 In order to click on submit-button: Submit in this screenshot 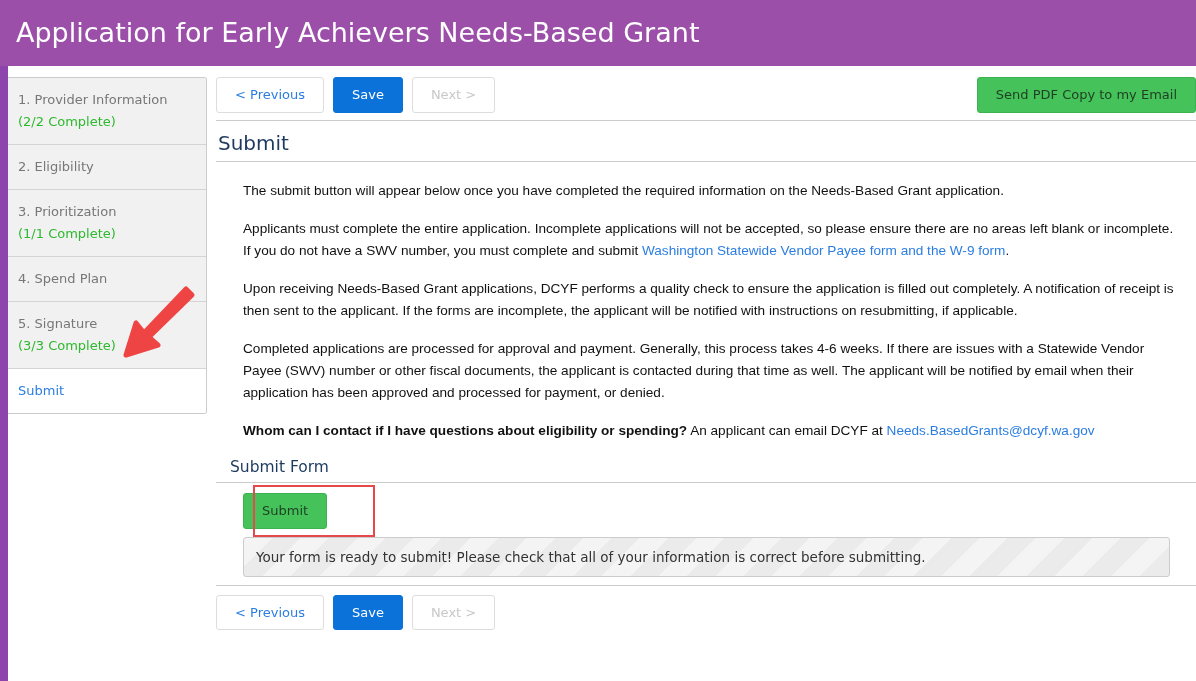, I will do `click(285, 511)`.